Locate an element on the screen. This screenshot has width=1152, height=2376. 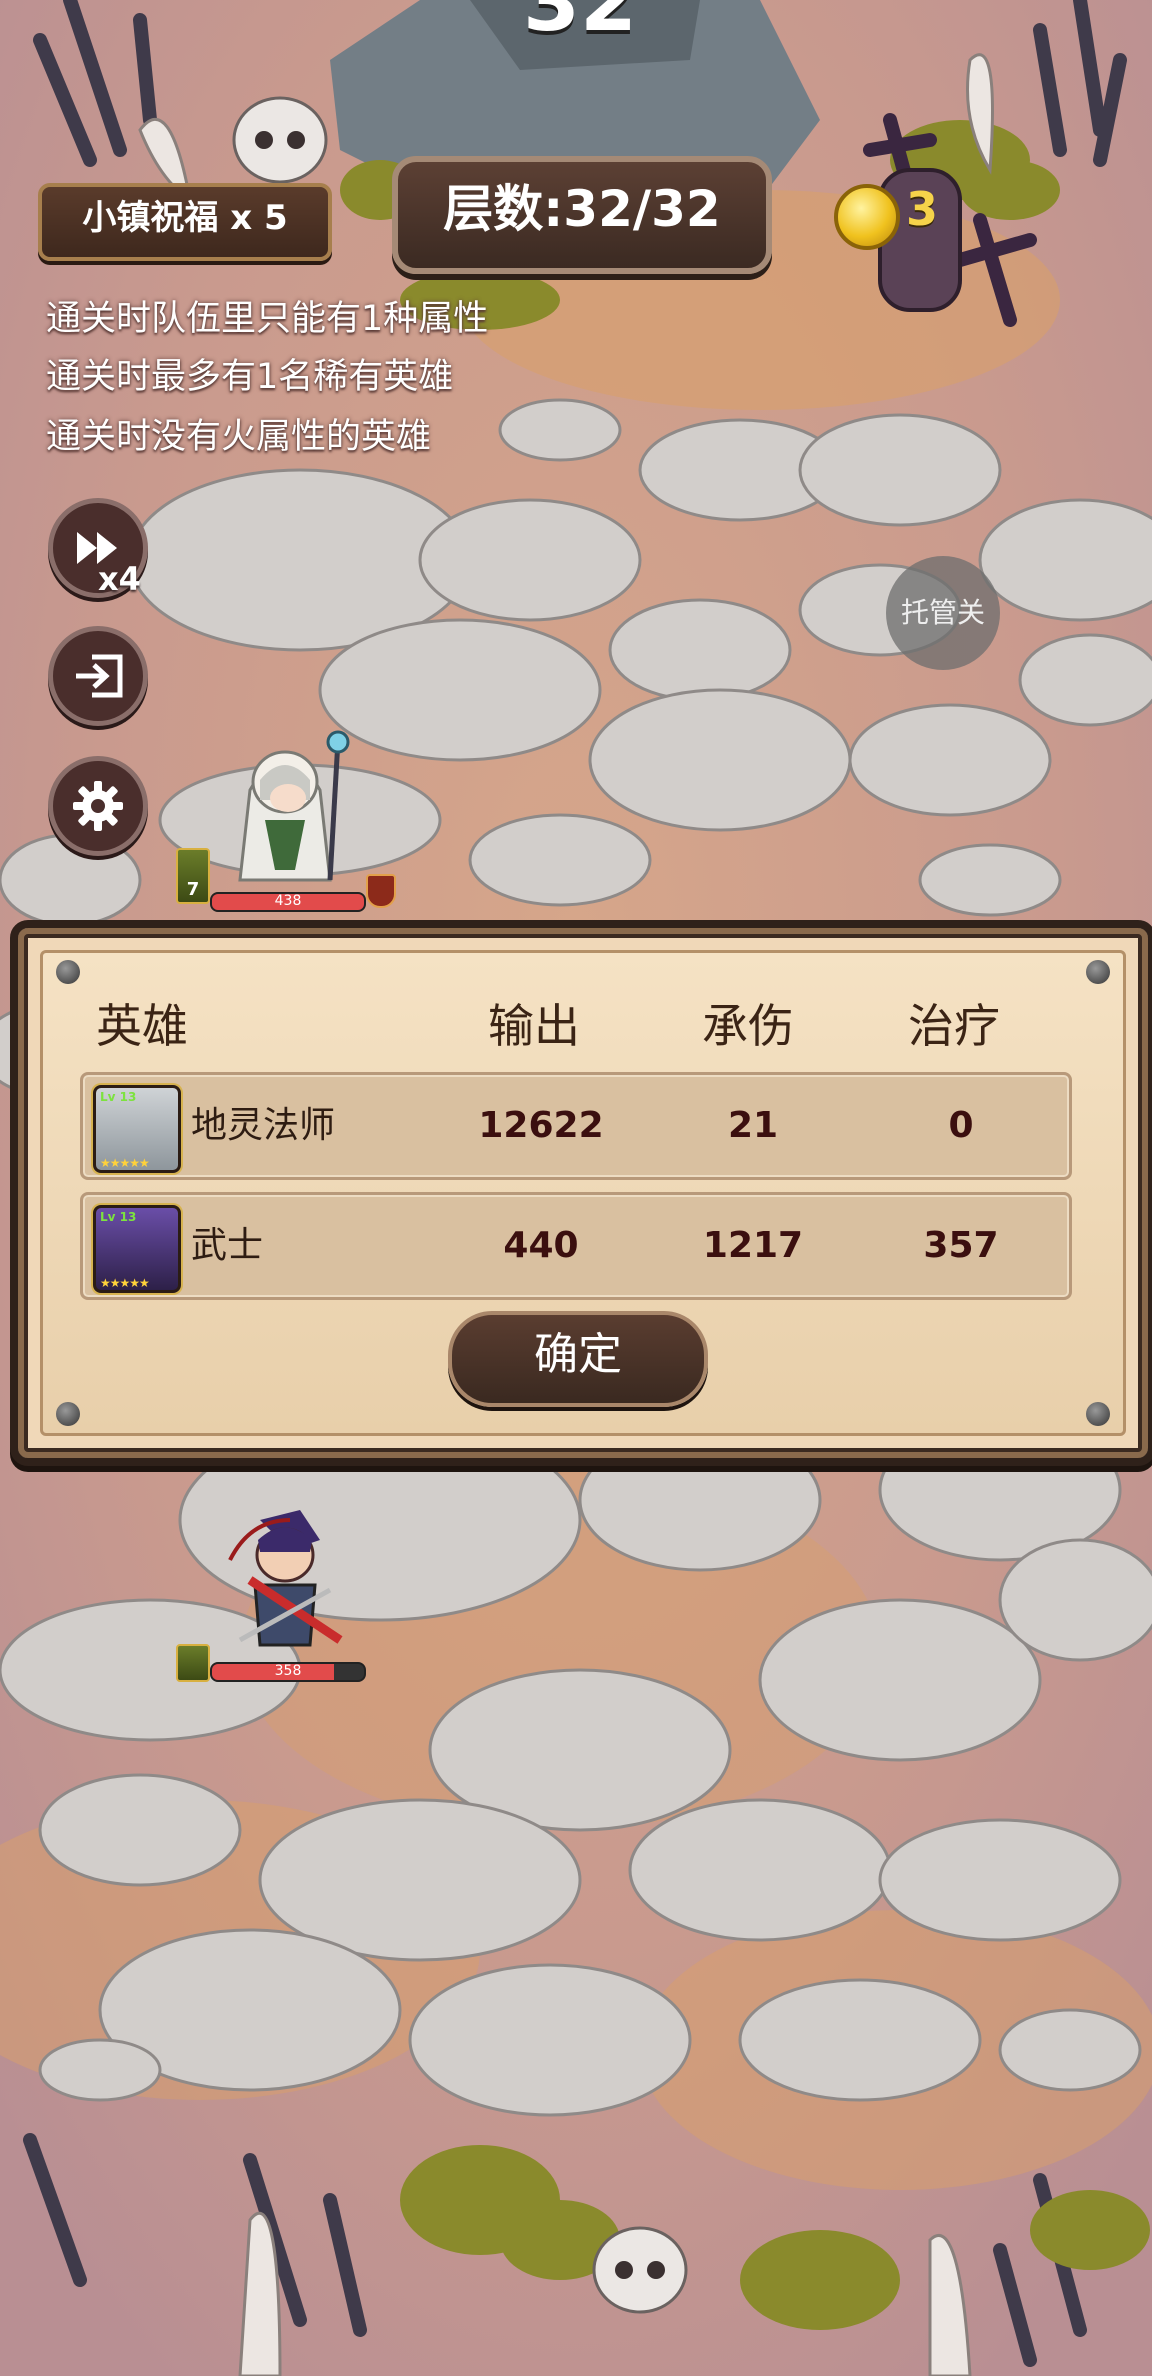
table-row: Lv 13 ★★★★★ 武士 440 1217 357 is located at coordinates (576, 1246).